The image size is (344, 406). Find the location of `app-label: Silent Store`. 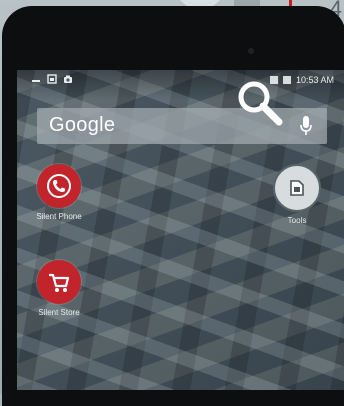

app-label: Silent Store is located at coordinates (59, 312).